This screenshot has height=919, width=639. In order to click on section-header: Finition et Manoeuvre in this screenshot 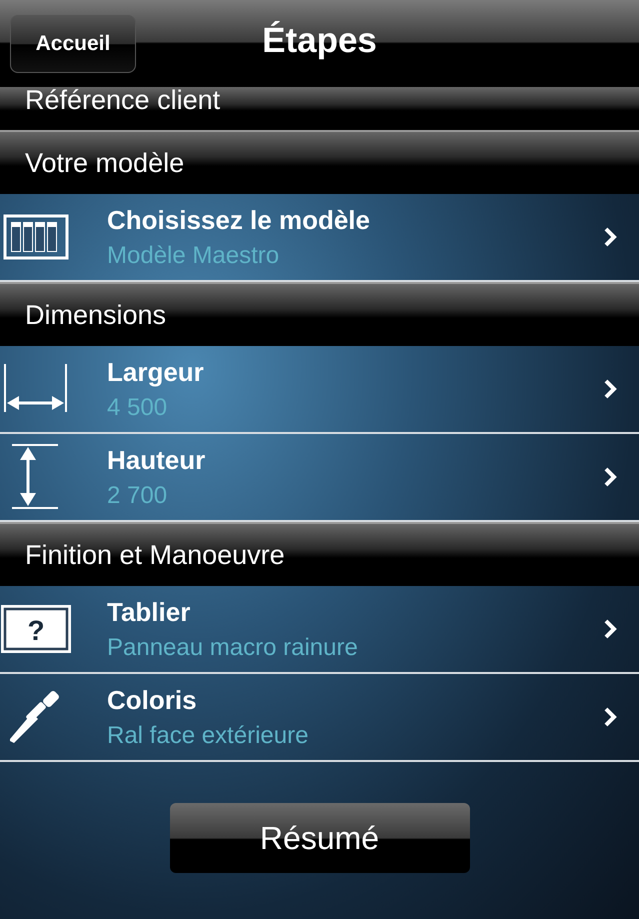, I will do `click(319, 554)`.